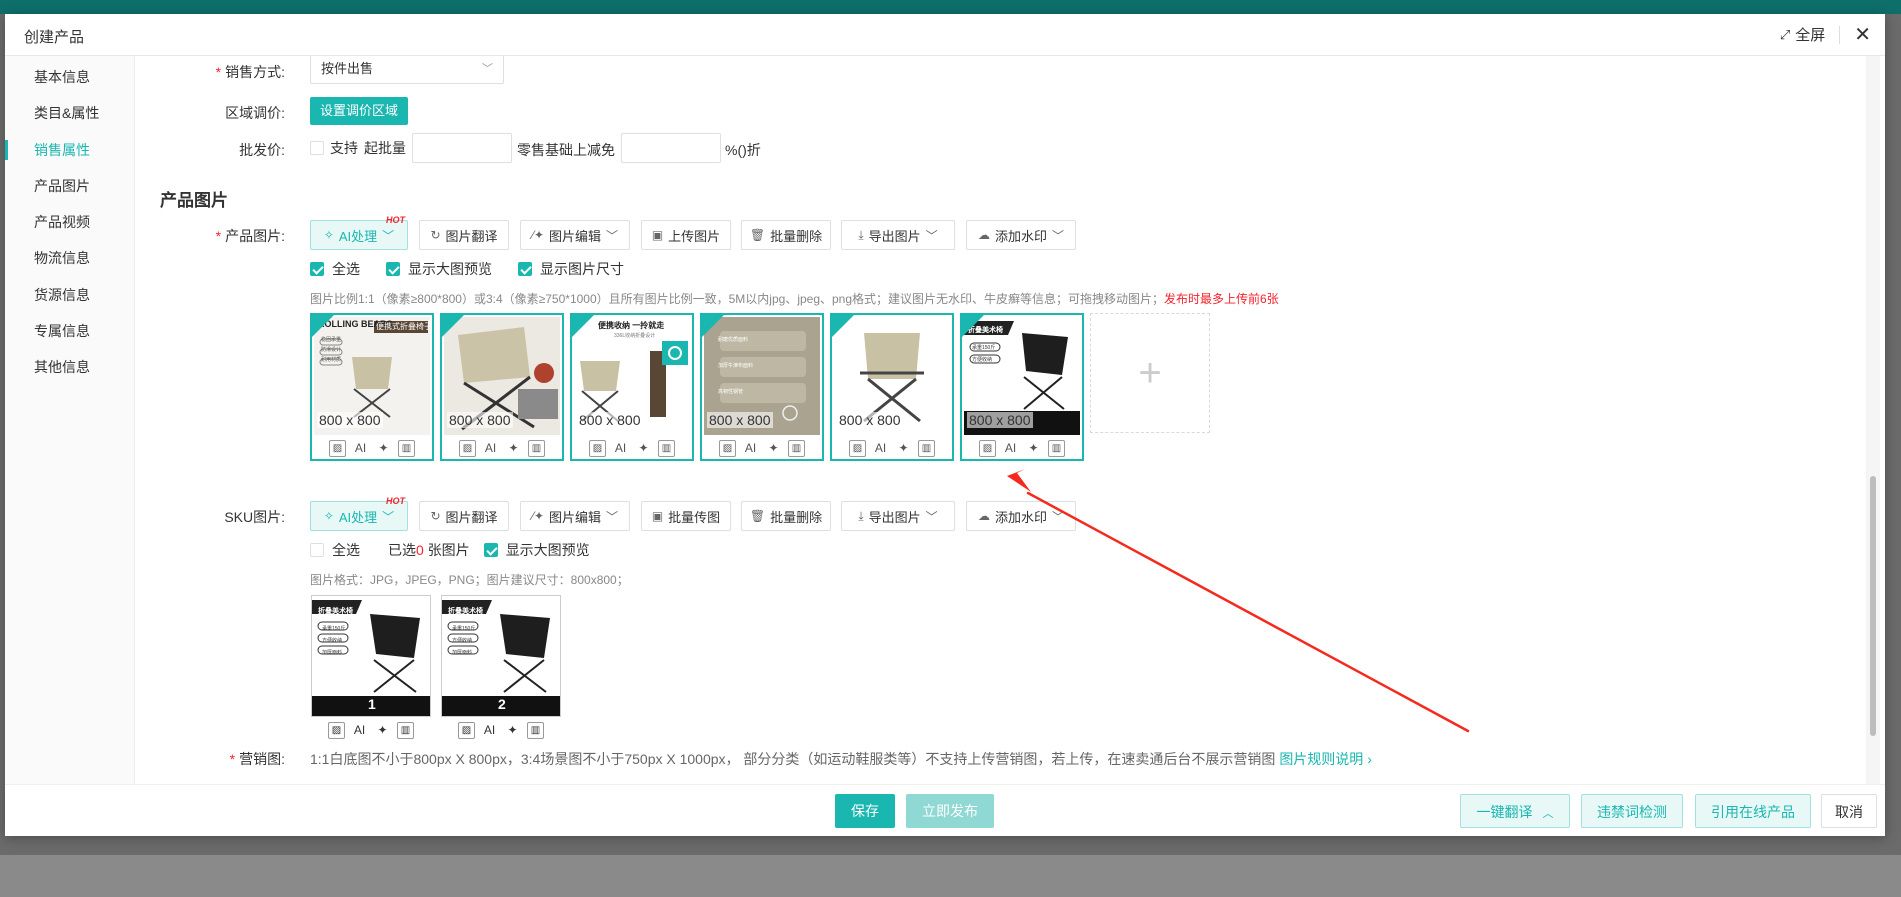 This screenshot has height=897, width=1901. Describe the element at coordinates (950, 811) in the screenshot. I see `publish-button: 立即发布` at that location.